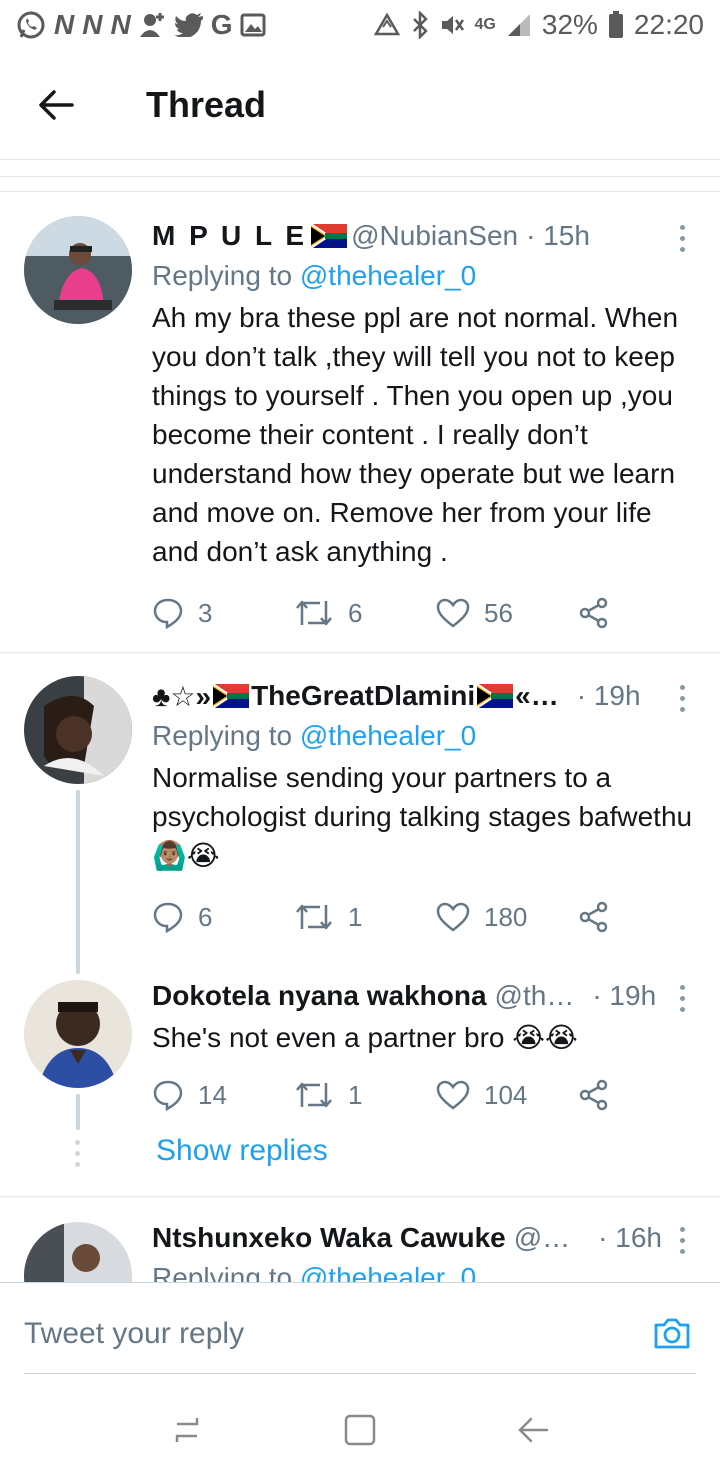 This screenshot has height=1480, width=720. What do you see at coordinates (229, 236) in the screenshot?
I see `display-name: M P U L E` at bounding box center [229, 236].